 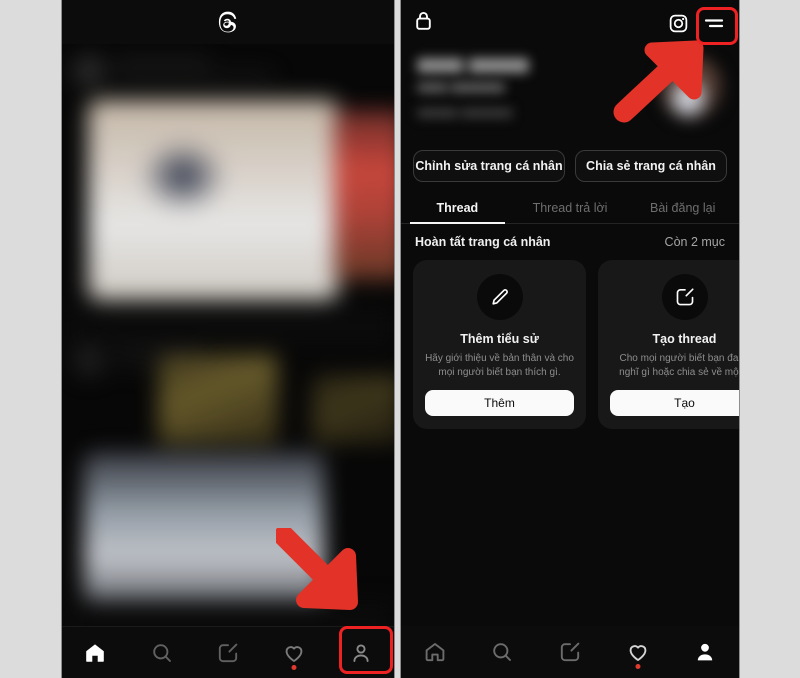 What do you see at coordinates (366, 650) in the screenshot?
I see `highlight-box-profile-nav` at bounding box center [366, 650].